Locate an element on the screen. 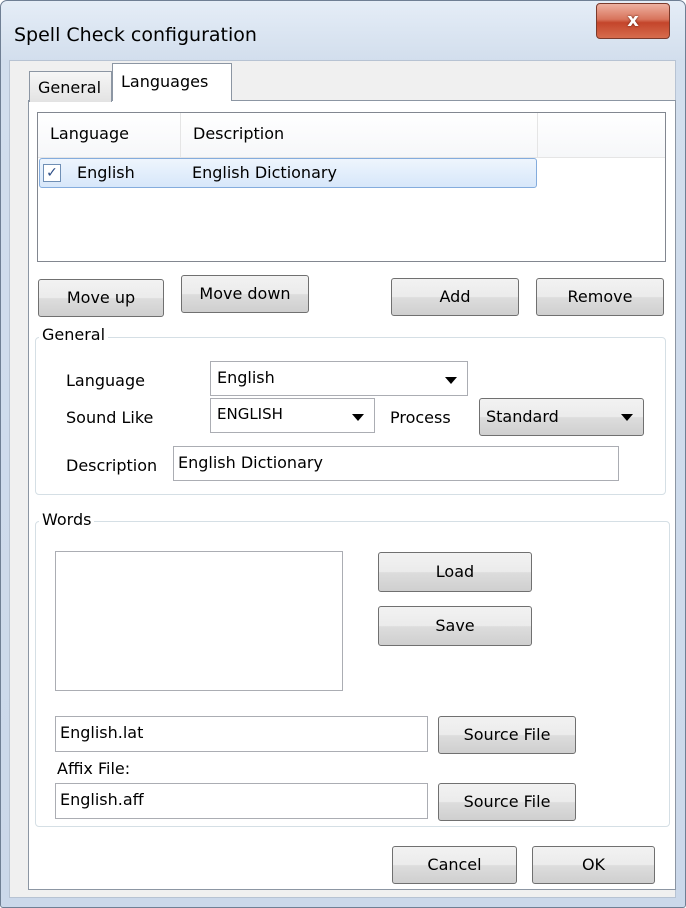 The height and width of the screenshot is (908, 686). general-group-legend: General is located at coordinates (74, 334).